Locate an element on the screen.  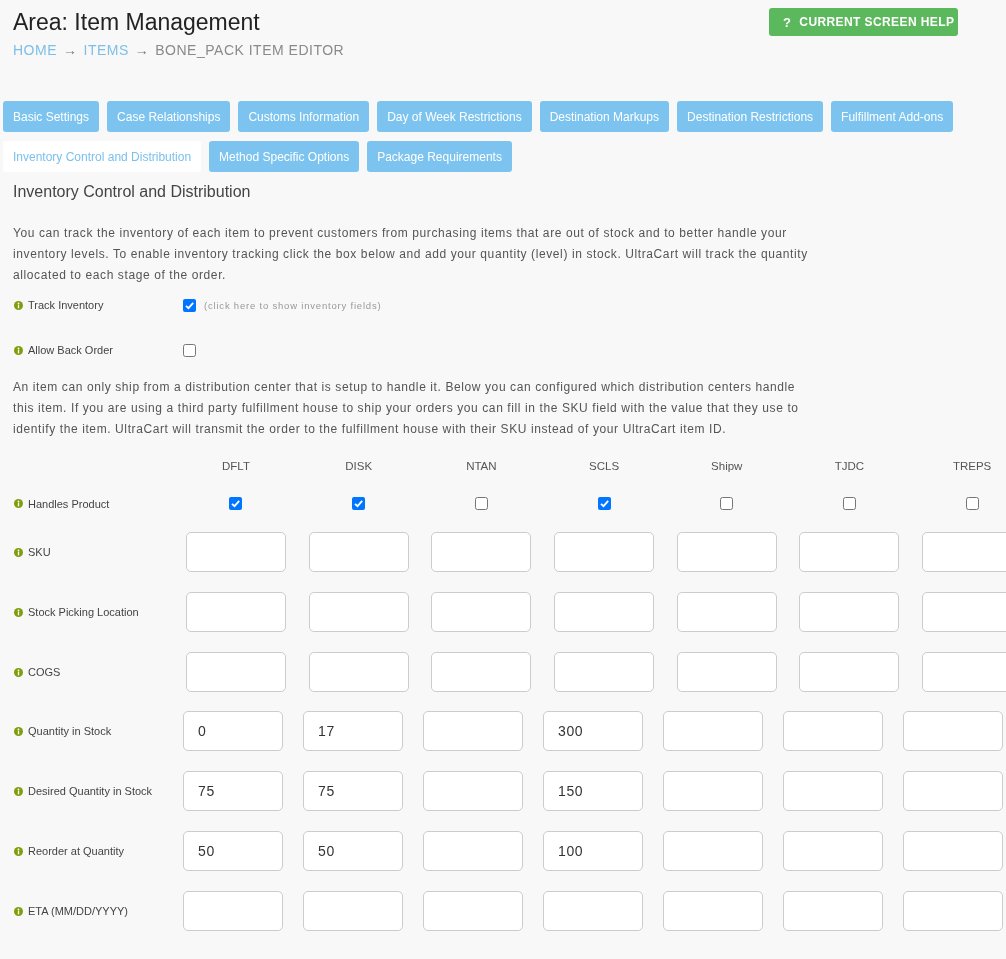
tab: Customs Information is located at coordinates (304, 116).